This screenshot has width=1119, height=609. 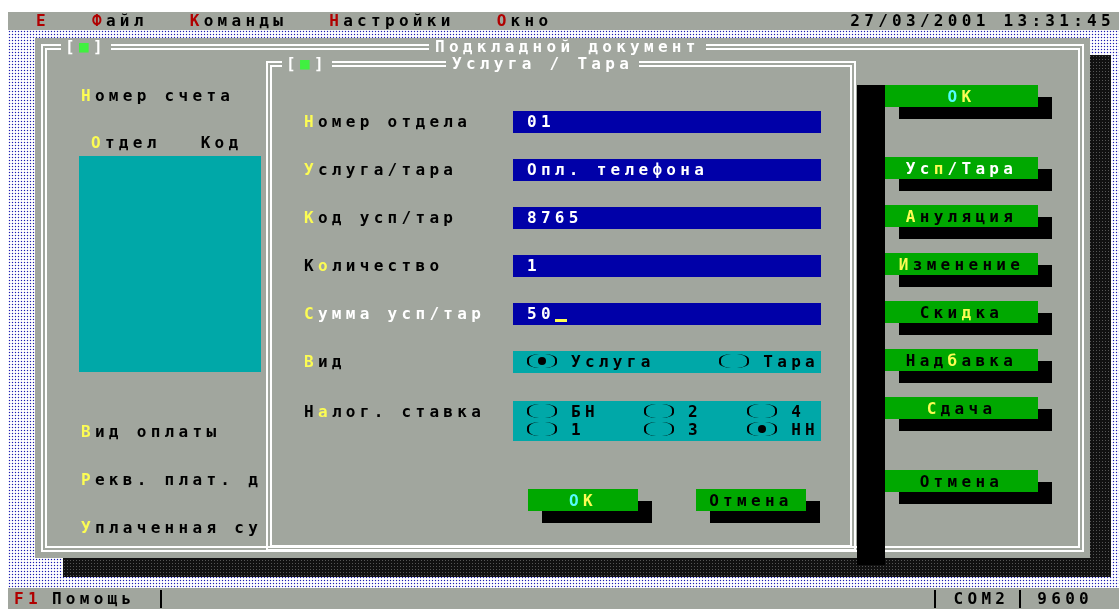 What do you see at coordinates (667, 218) in the screenshot?
I see `input-field: 8765` at bounding box center [667, 218].